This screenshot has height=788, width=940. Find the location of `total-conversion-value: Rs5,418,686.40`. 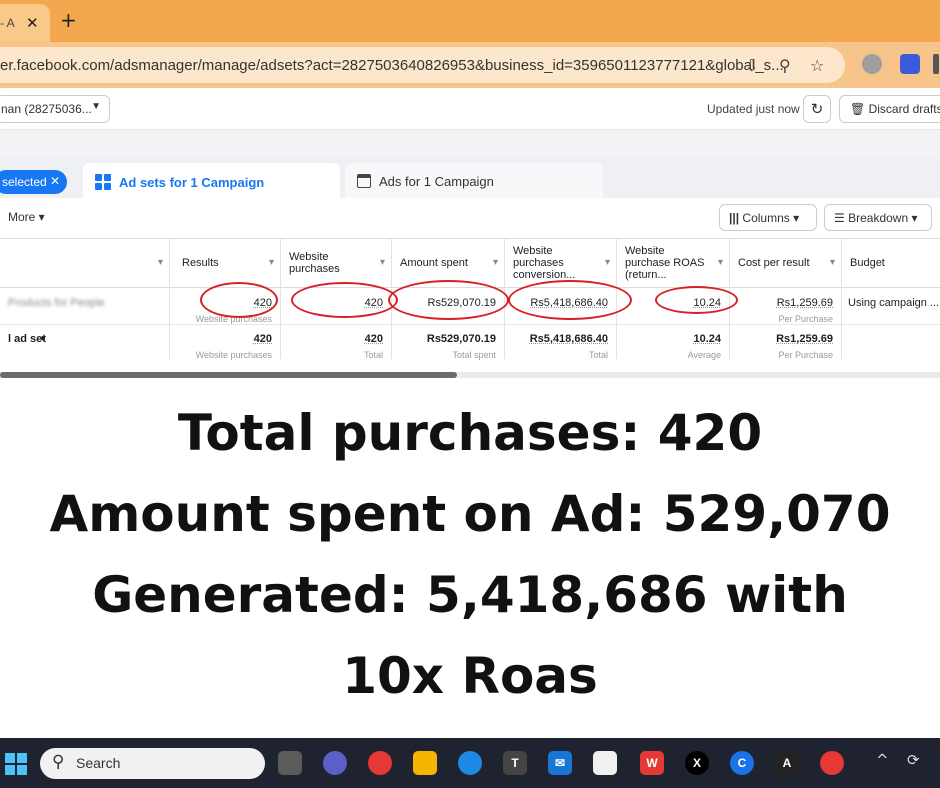

total-conversion-value: Rs5,418,686.40 is located at coordinates (568, 339).